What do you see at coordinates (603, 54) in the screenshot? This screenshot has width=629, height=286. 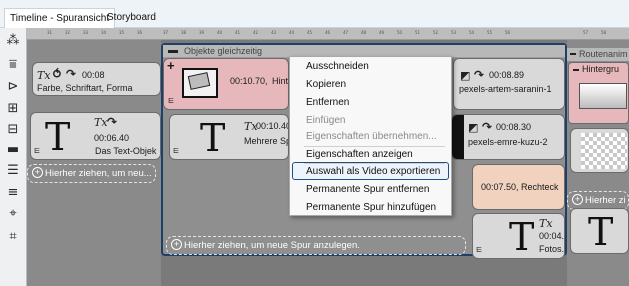 I see `group-title: Routenanim` at bounding box center [603, 54].